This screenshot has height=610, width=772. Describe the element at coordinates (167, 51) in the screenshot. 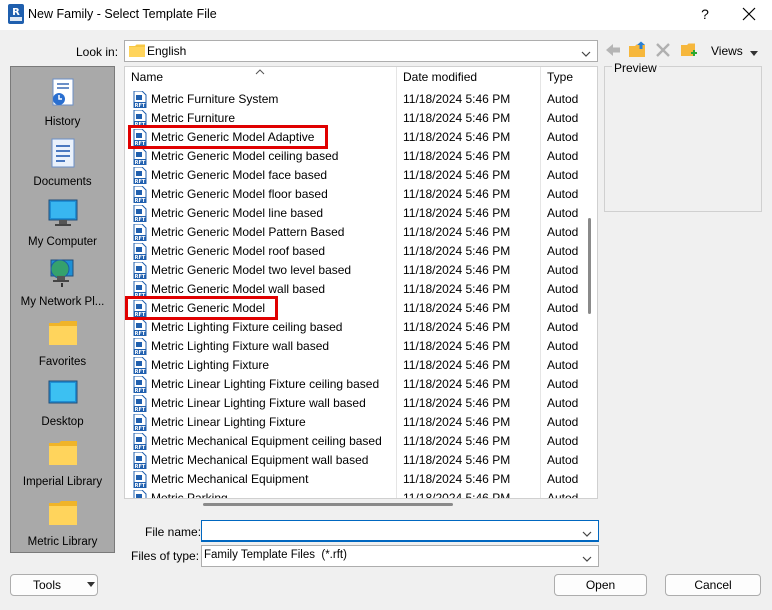

I see `look-in-value: English` at that location.